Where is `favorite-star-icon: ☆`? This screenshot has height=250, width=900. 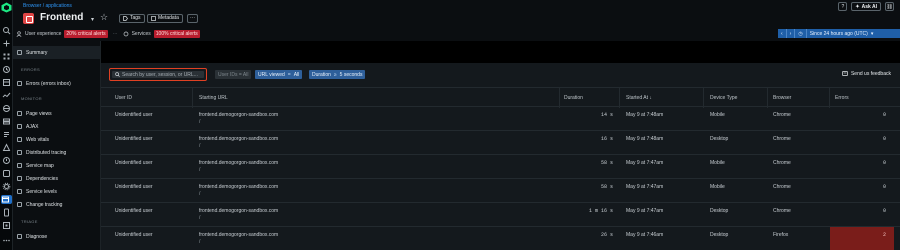 favorite-star-icon: ☆ is located at coordinates (104, 17).